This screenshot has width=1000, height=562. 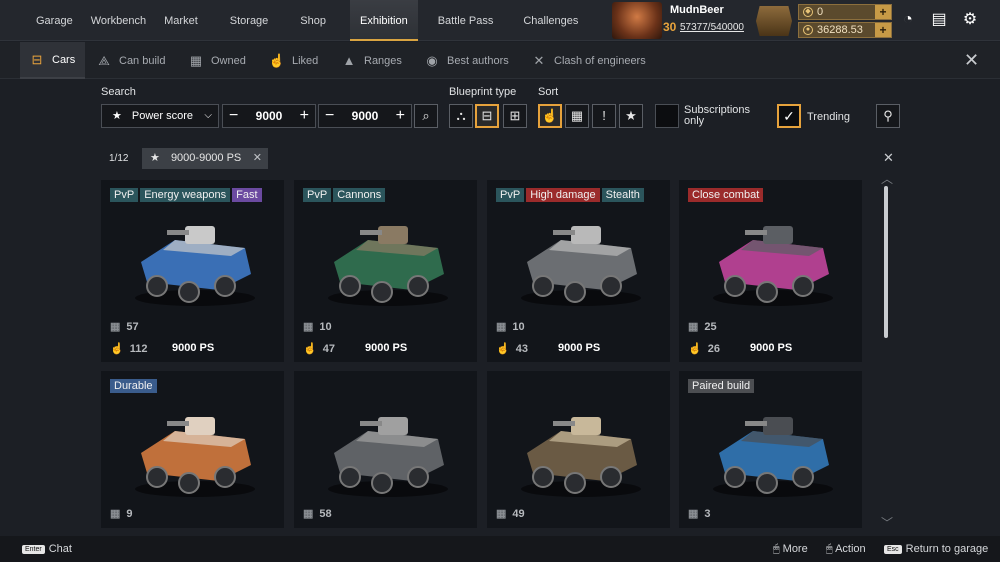 I want to click on blueprint-drone-button: ⛬, so click(x=461, y=116).